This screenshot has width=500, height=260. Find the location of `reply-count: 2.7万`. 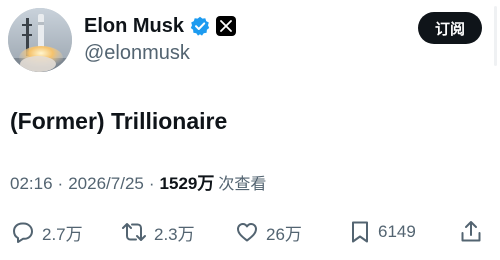

reply-count: 2.7万 is located at coordinates (62, 234).